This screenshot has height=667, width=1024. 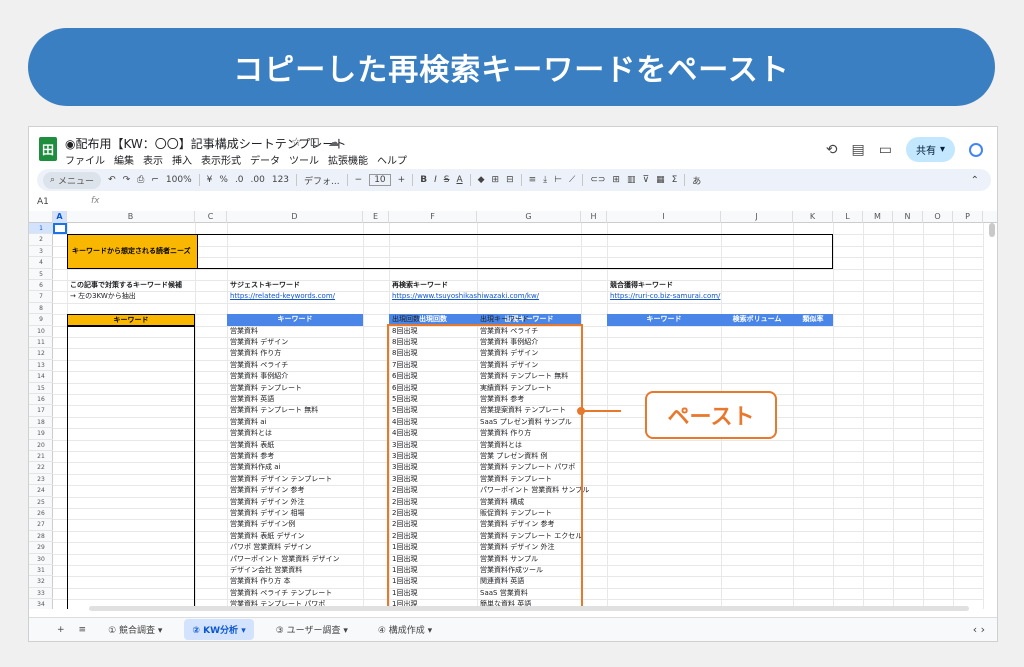 I want to click on font-size-decrease-button: −, so click(x=359, y=180).